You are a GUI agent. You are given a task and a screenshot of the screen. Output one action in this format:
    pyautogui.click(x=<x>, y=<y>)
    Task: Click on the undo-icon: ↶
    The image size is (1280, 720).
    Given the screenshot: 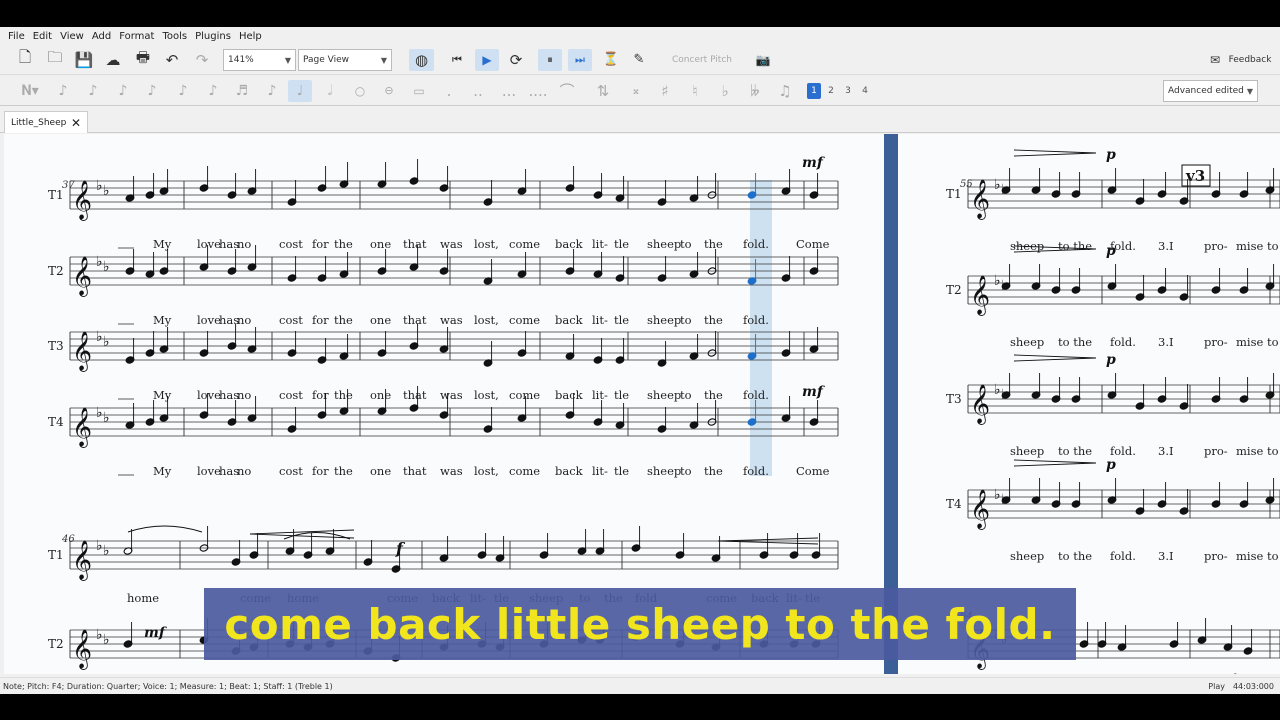 What is the action you would take?
    pyautogui.click(x=172, y=60)
    